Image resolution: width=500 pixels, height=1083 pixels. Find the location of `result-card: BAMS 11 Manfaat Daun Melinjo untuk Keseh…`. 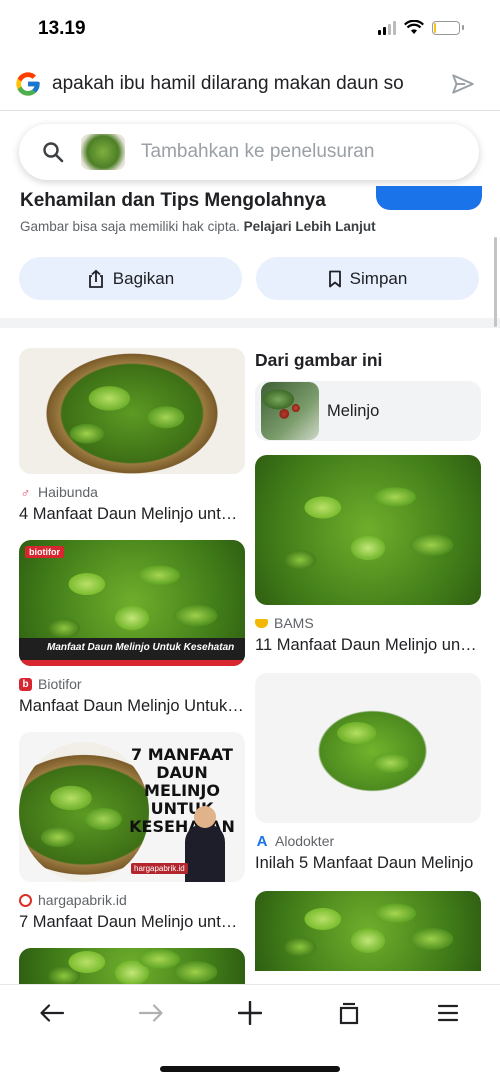

result-card: BAMS 11 Manfaat Daun Melinjo untuk Keseh… is located at coordinates (368, 555).